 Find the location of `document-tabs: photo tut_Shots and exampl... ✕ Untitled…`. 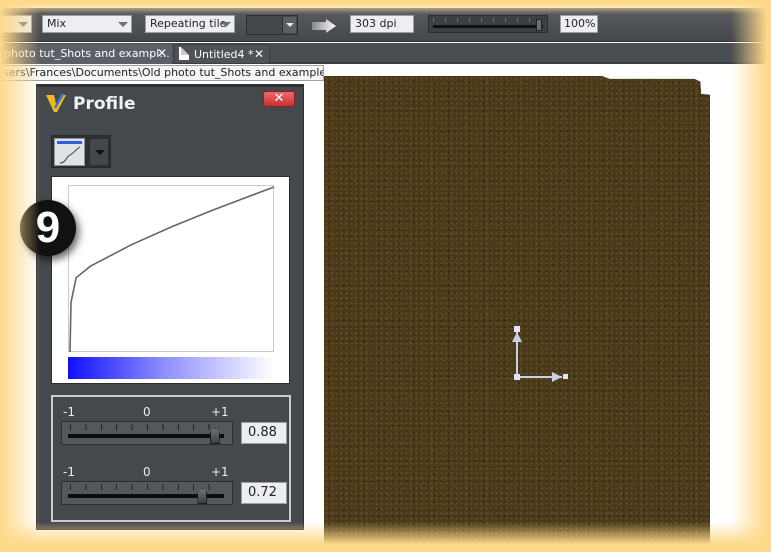

document-tabs: photo tut_Shots and exampl... ✕ Untitled… is located at coordinates (385, 53).